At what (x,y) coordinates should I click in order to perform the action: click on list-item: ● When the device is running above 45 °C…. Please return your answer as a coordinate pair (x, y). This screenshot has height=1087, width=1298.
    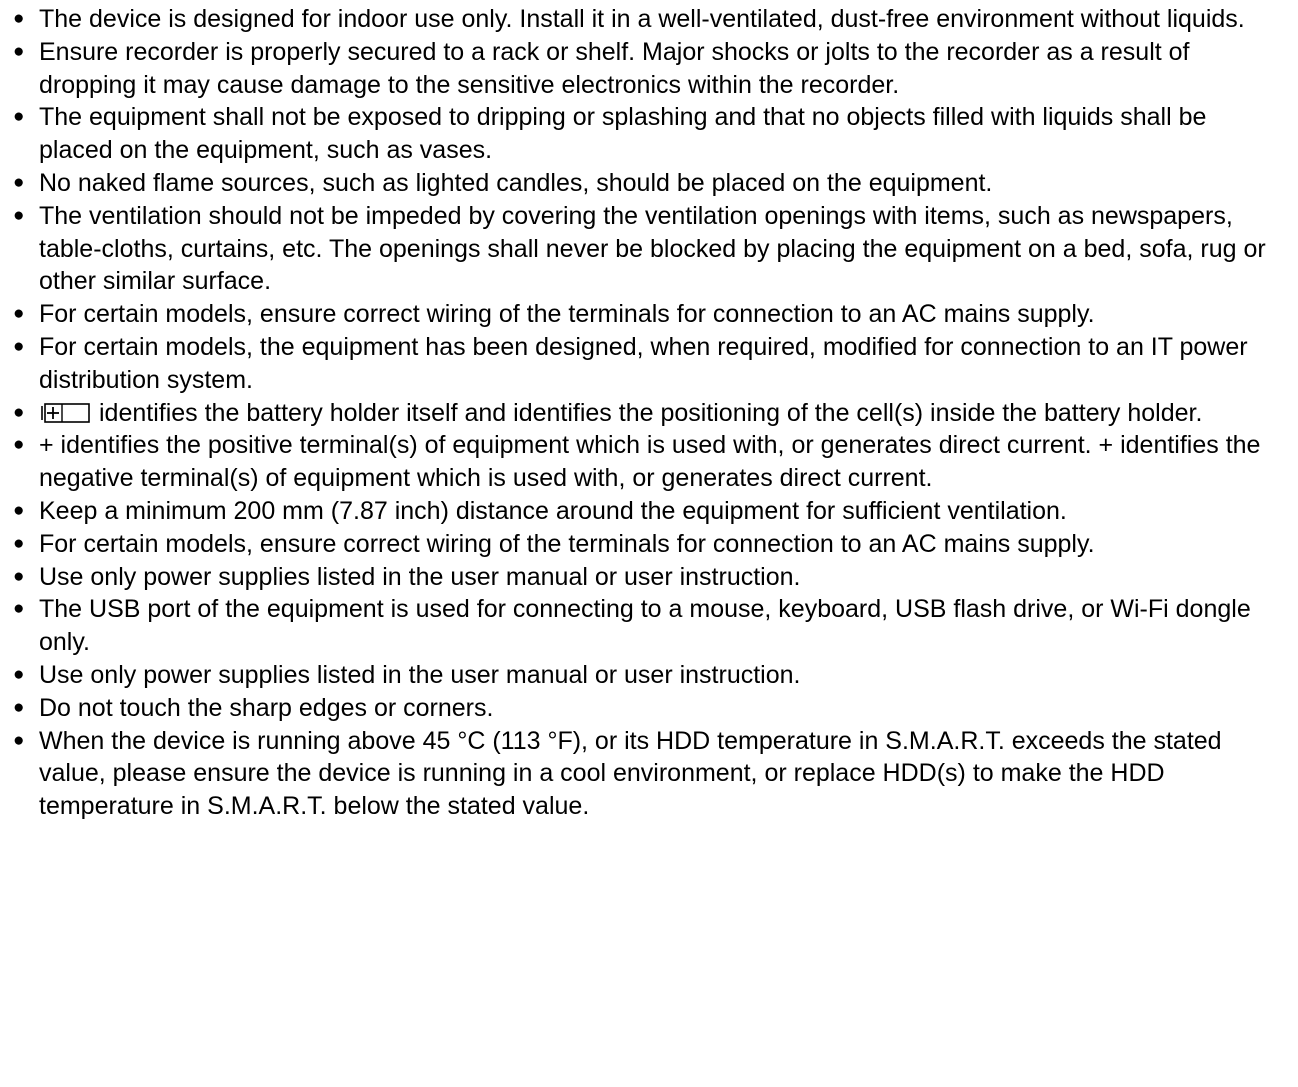
    Looking at the image, I should click on (649, 774).